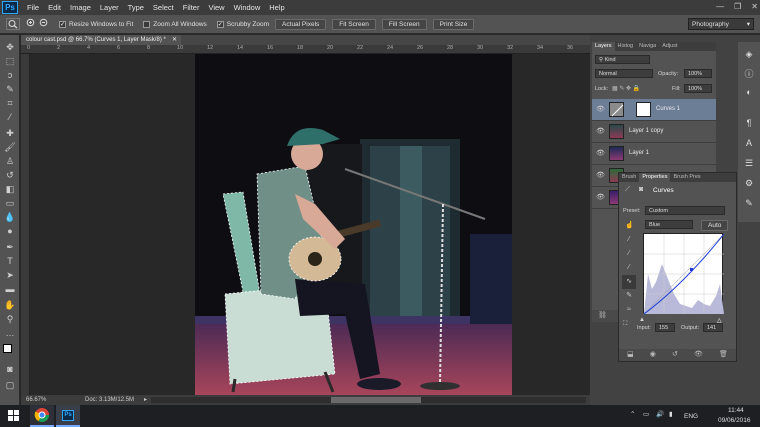 Image resolution: width=760 pixels, height=427 pixels. I want to click on healing-brush-tool-icon: ✚, so click(10, 133).